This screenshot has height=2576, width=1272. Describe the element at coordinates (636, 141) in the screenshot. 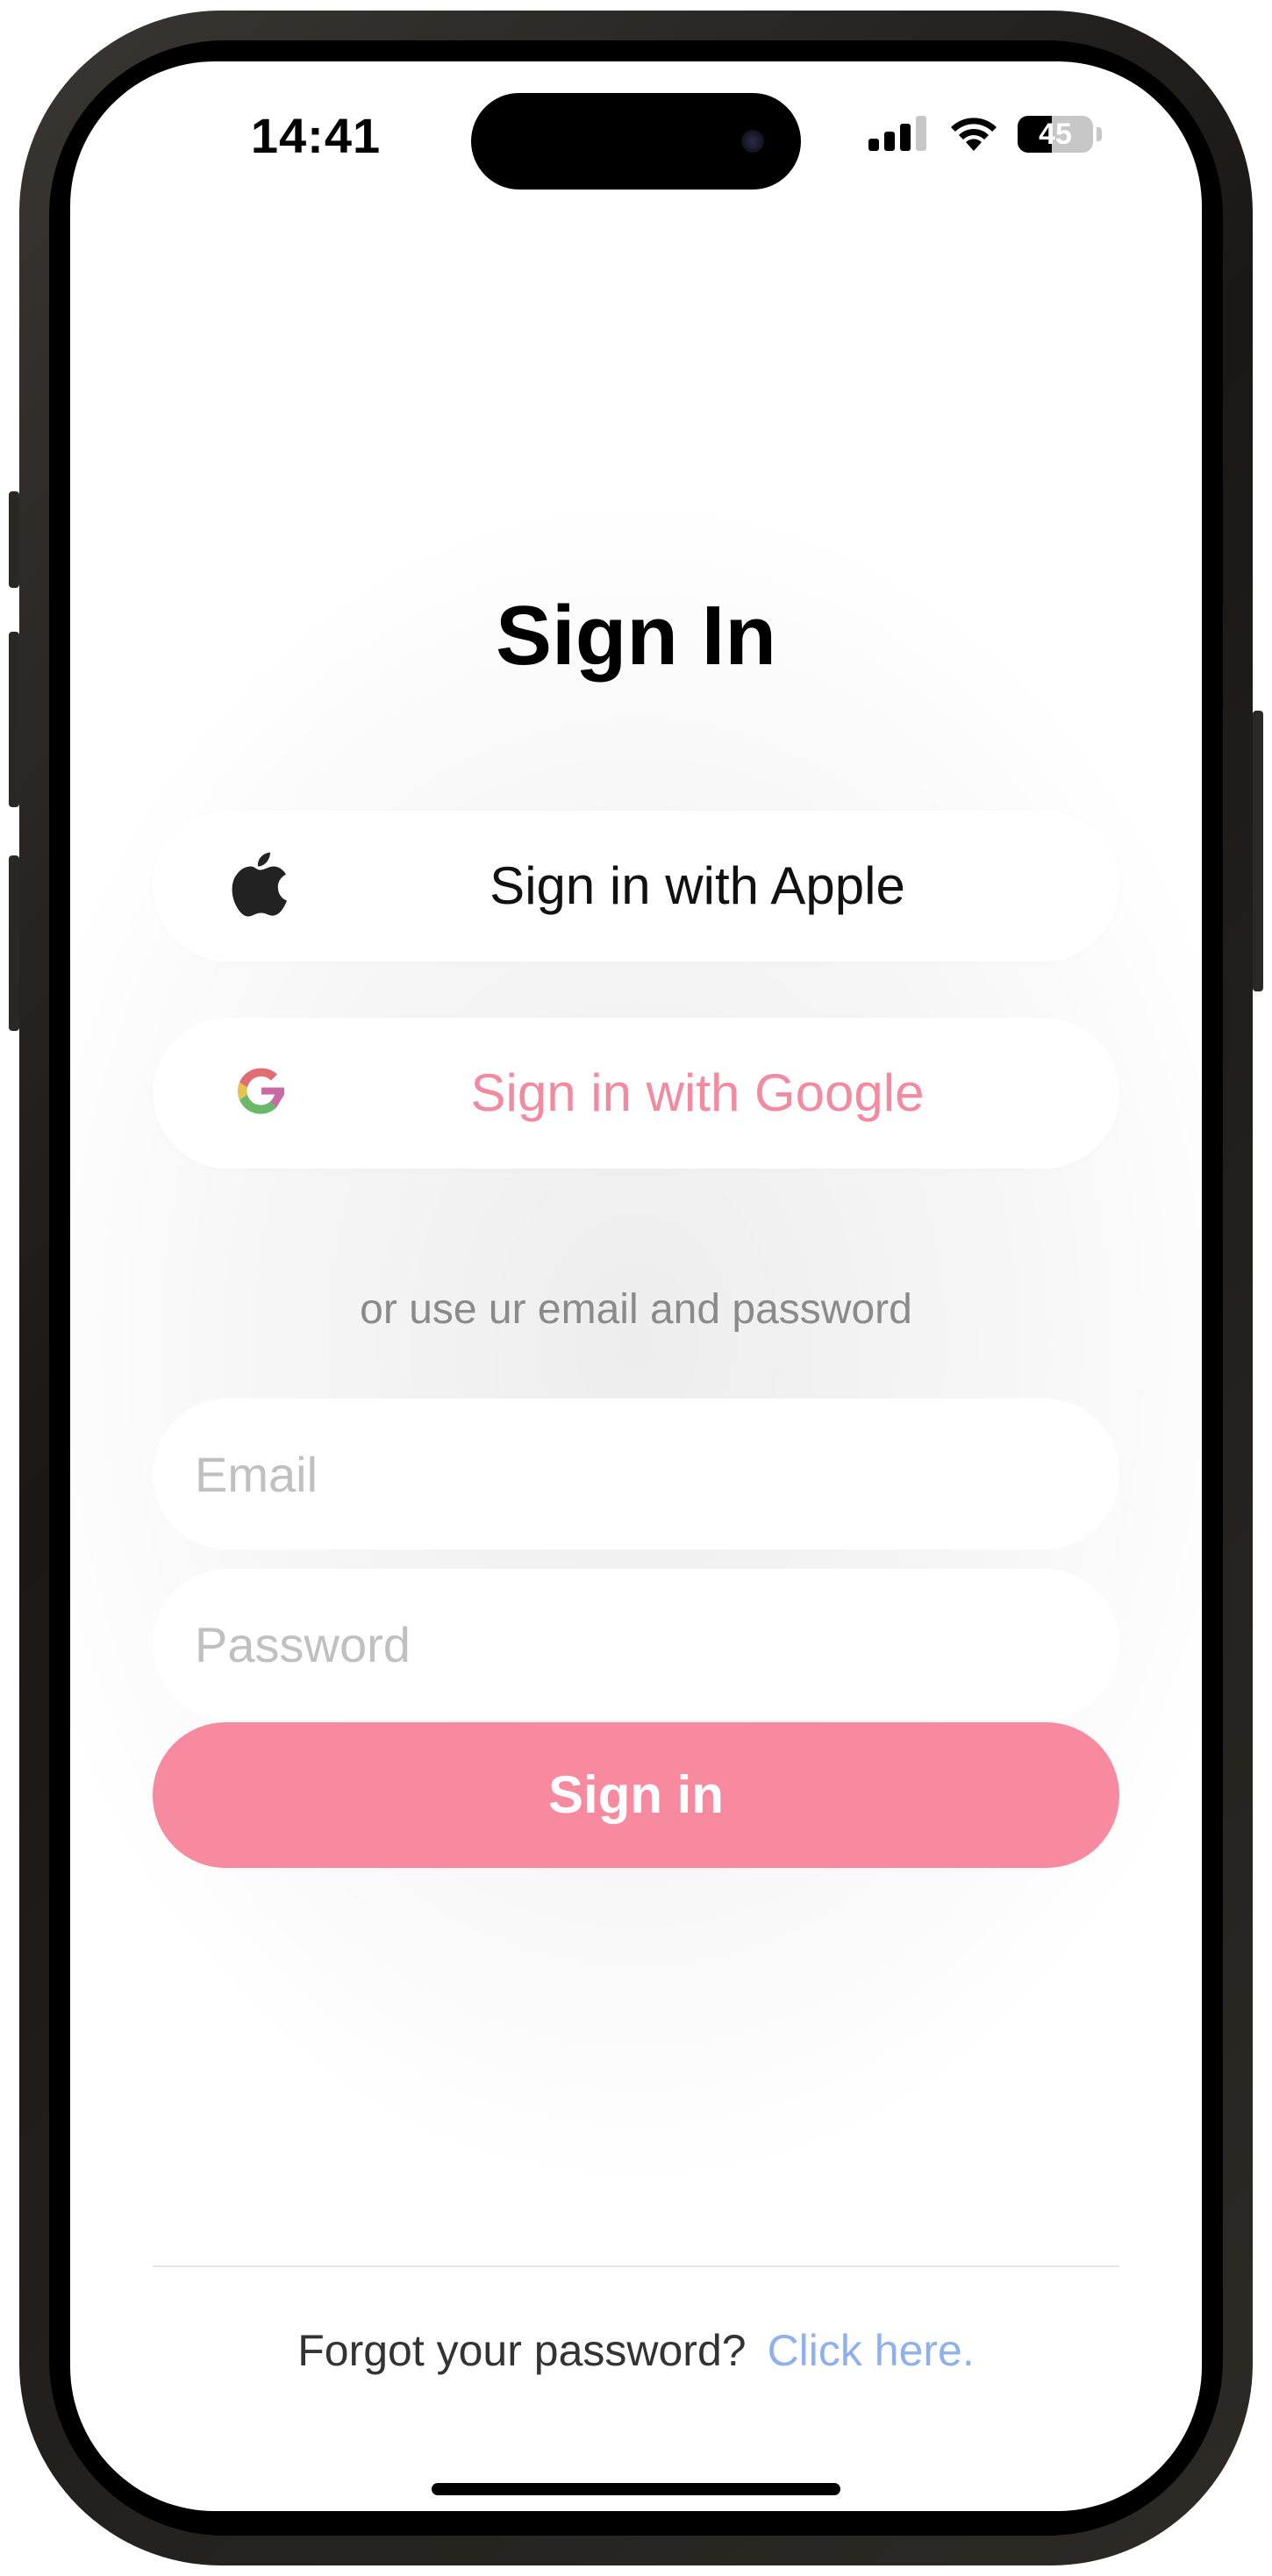

I see `dynamic-island` at that location.